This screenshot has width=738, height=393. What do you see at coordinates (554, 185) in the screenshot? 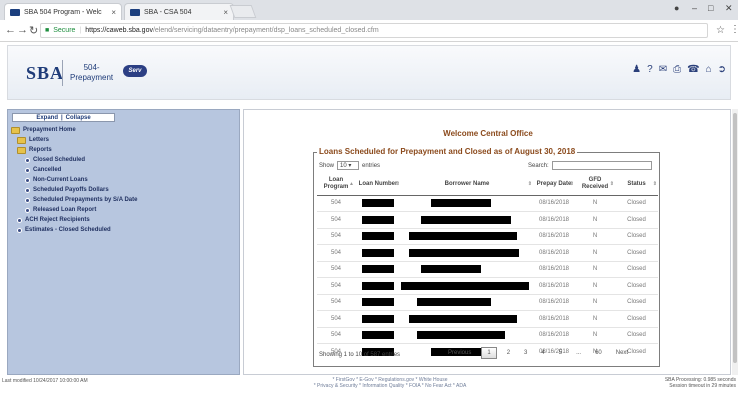
I see `col-prepay-date: Prepay Date ⇕` at bounding box center [554, 185].